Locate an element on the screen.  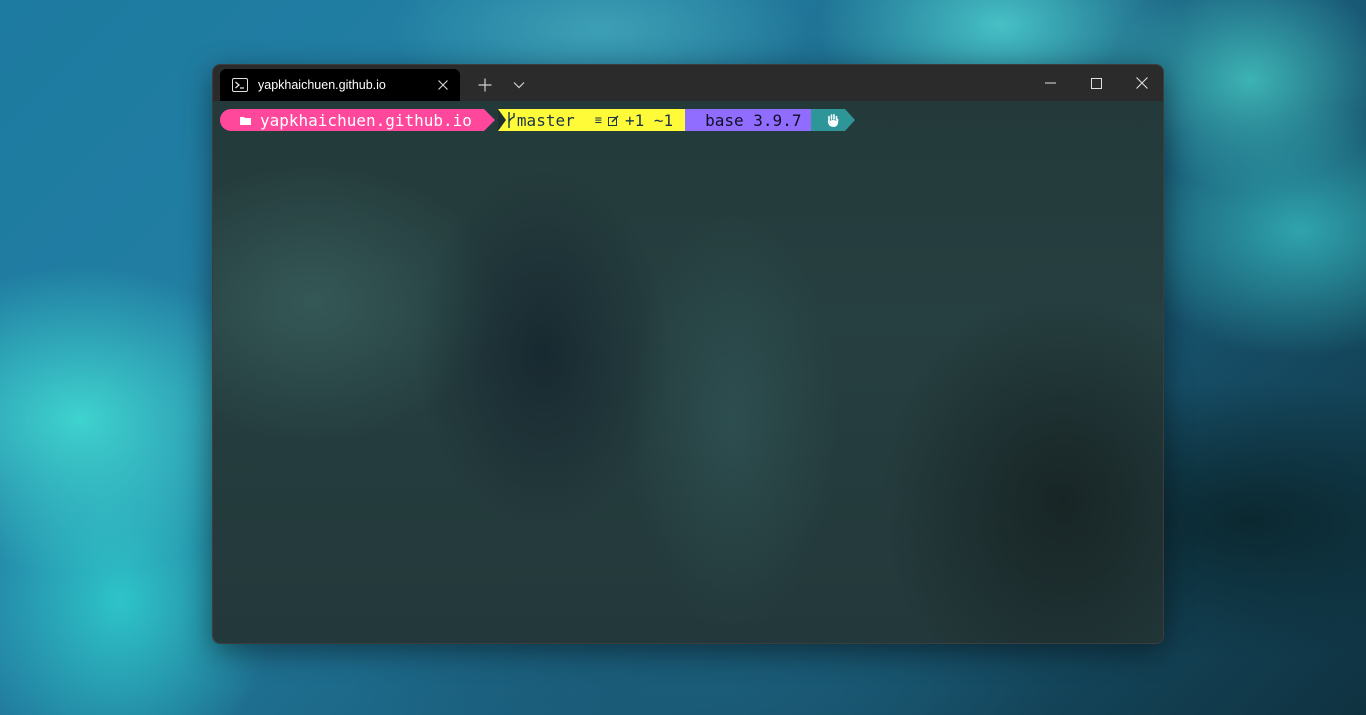
tab-title: yapkhaichuen.github.io is located at coordinates (322, 85).